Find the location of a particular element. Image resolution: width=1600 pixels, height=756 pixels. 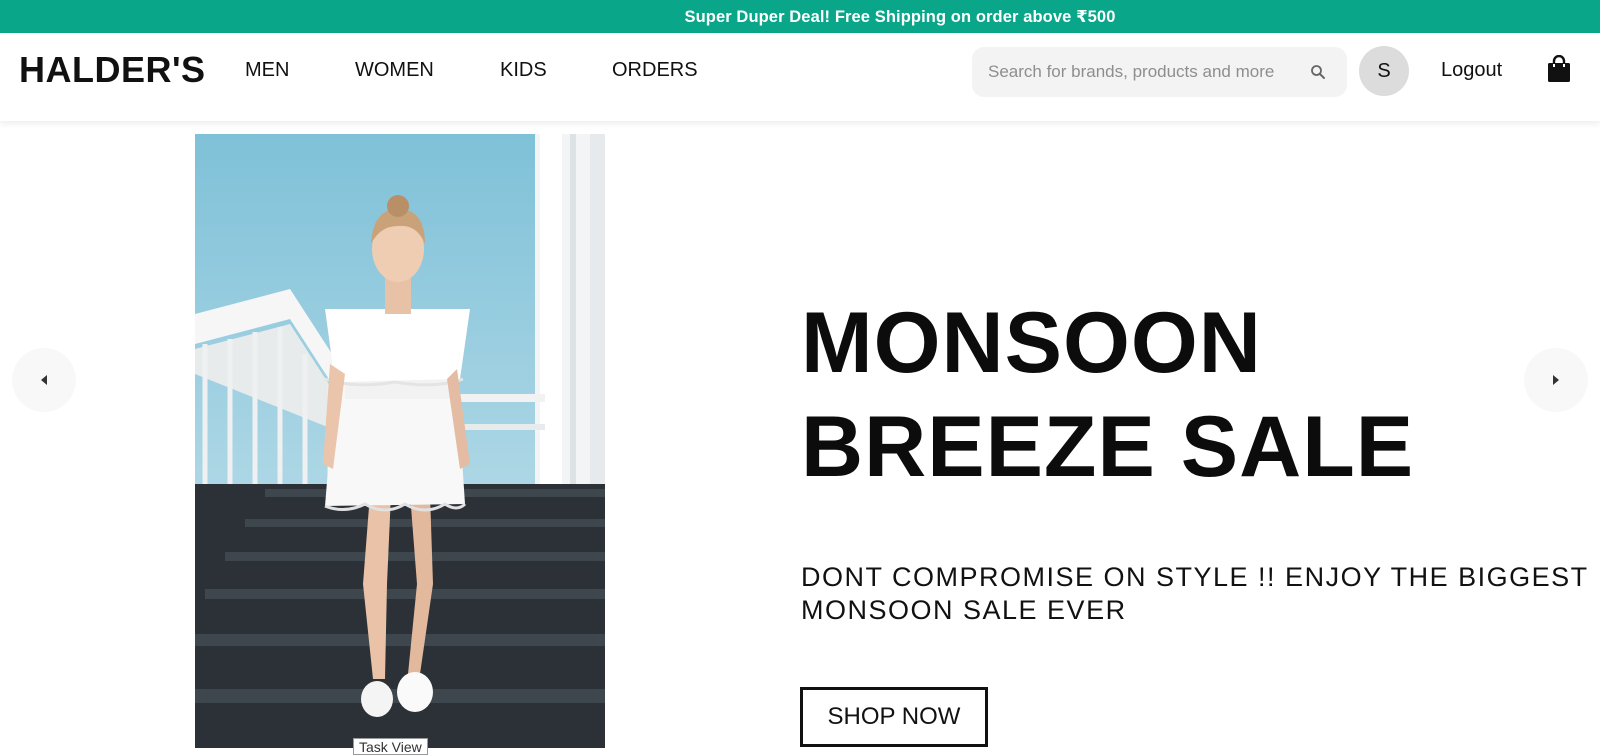

nav-link-women: WOMEN is located at coordinates (394, 70).